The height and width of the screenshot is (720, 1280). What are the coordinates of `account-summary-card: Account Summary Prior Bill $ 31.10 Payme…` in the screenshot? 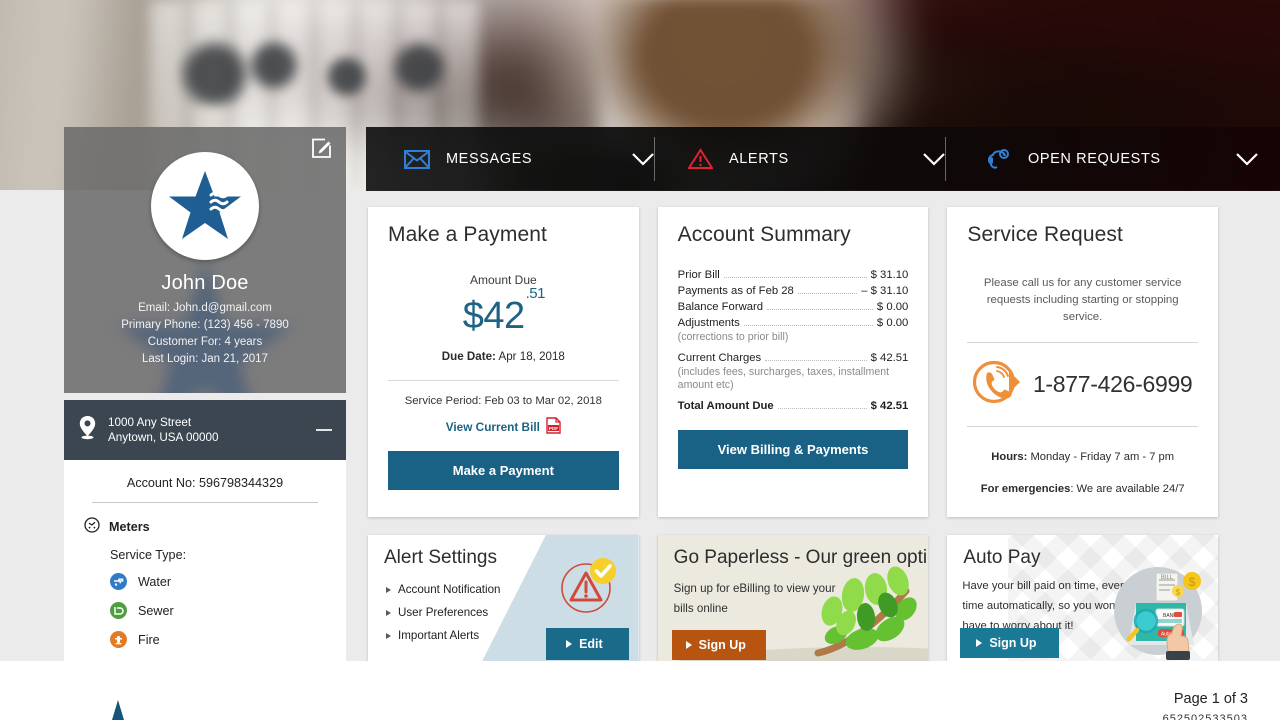 It's located at (793, 362).